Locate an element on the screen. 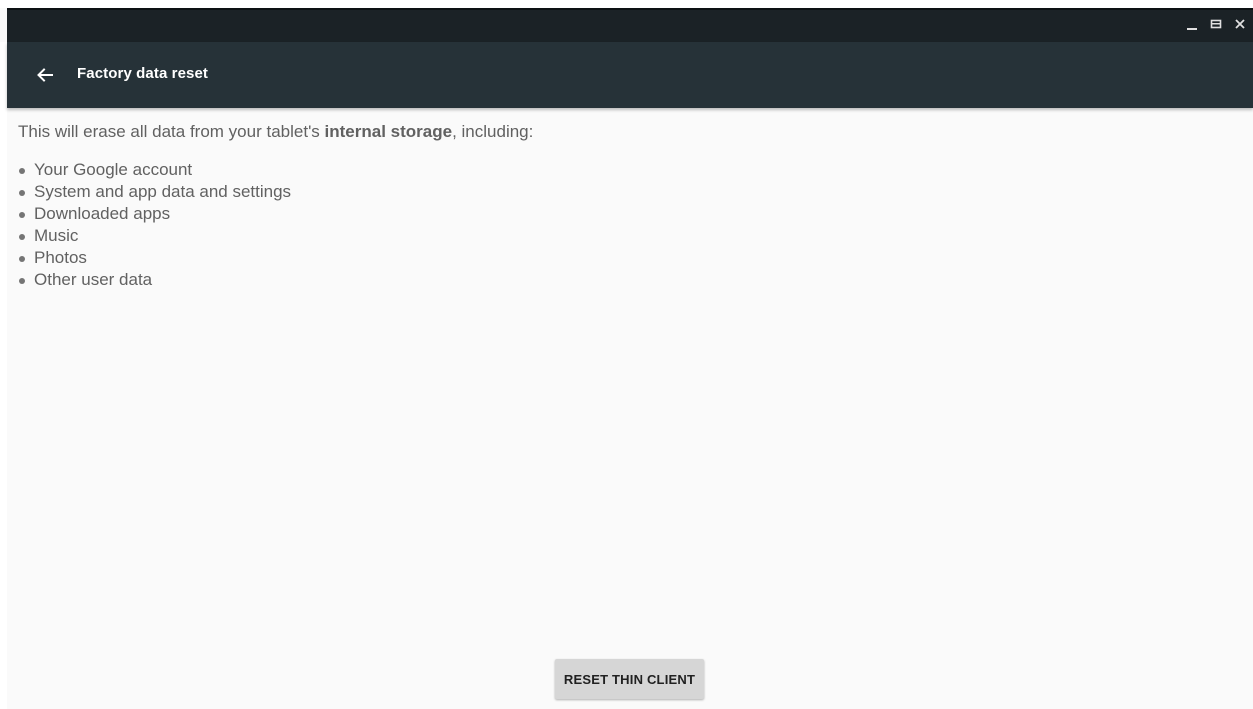 This screenshot has height=709, width=1253. minimize-icon is located at coordinates (1192, 24).